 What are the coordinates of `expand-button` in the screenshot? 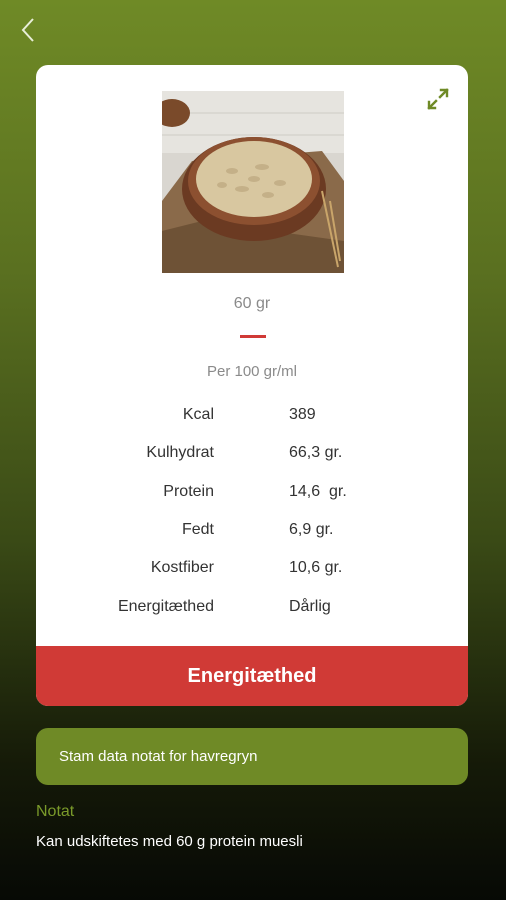 It's located at (438, 99).